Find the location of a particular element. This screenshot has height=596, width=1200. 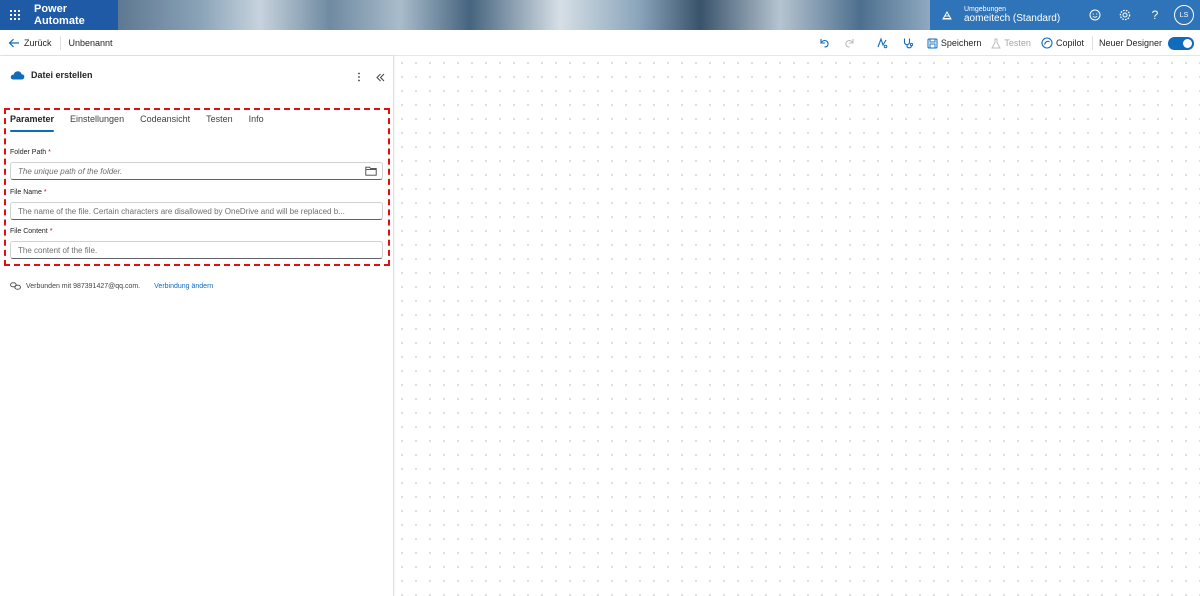

file-name-label-text: File Name is located at coordinates (26, 192).